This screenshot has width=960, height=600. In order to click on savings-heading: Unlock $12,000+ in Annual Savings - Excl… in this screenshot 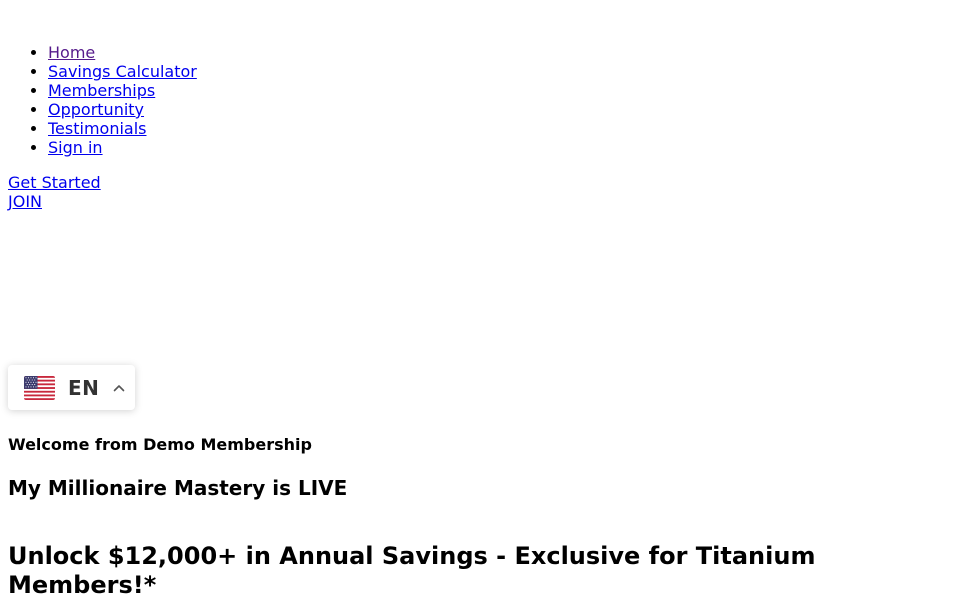, I will do `click(412, 570)`.